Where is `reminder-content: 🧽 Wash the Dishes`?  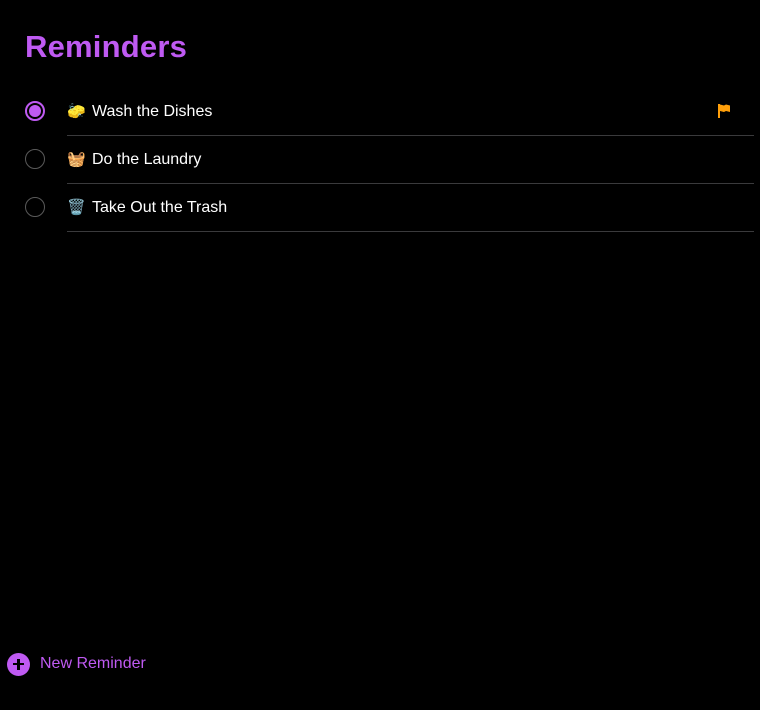
reminder-content: 🧽 Wash the Dishes is located at coordinates (410, 112).